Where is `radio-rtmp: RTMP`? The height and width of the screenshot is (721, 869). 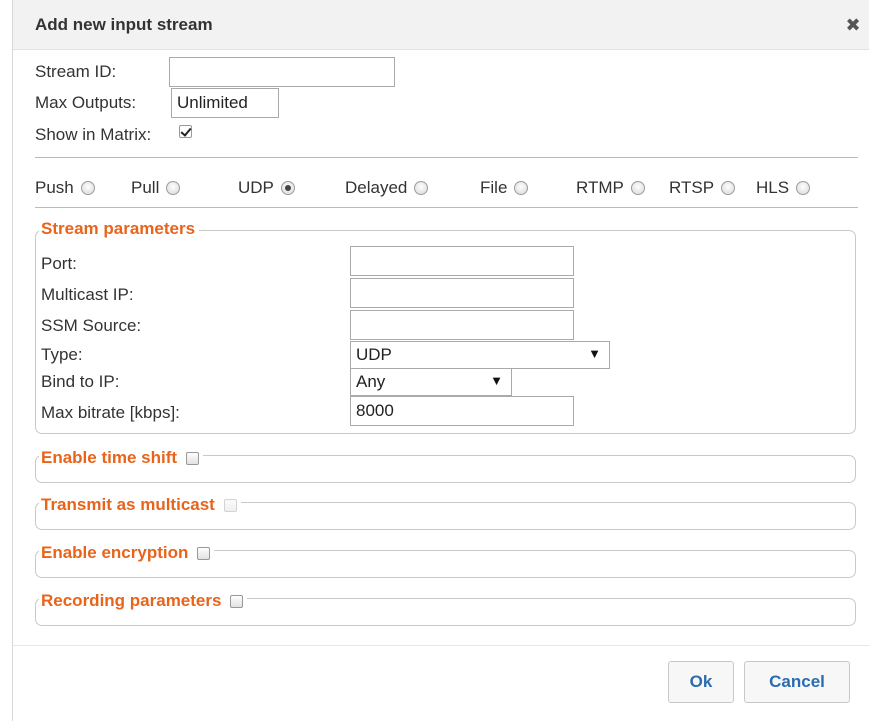
radio-rtmp: RTMP is located at coordinates (610, 188).